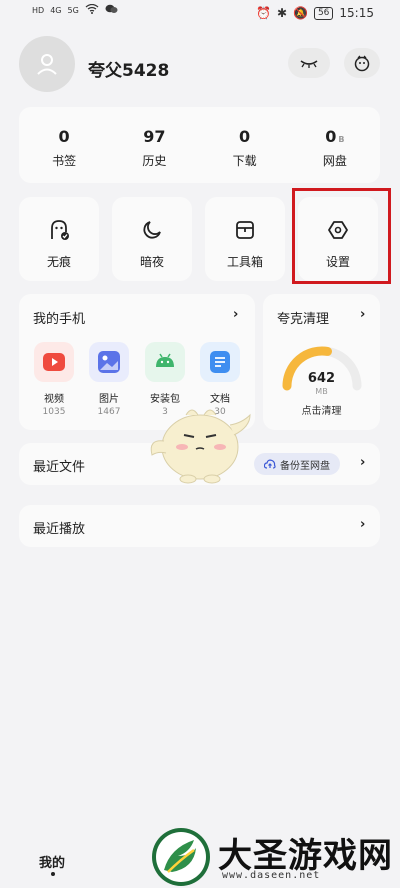 The width and height of the screenshot is (400, 888). What do you see at coordinates (54, 362) in the screenshot?
I see `video-icon` at bounding box center [54, 362].